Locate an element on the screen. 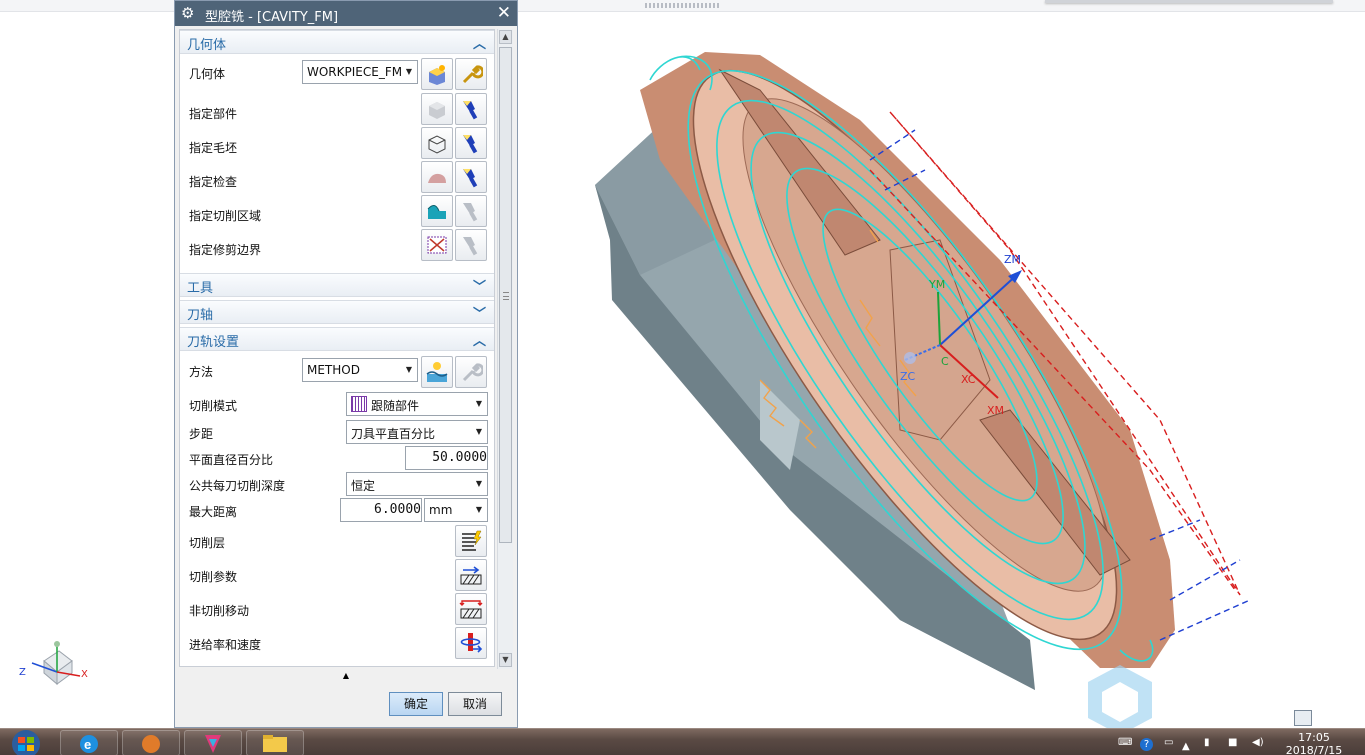  zc-axis-label: ZC is located at coordinates (908, 376).